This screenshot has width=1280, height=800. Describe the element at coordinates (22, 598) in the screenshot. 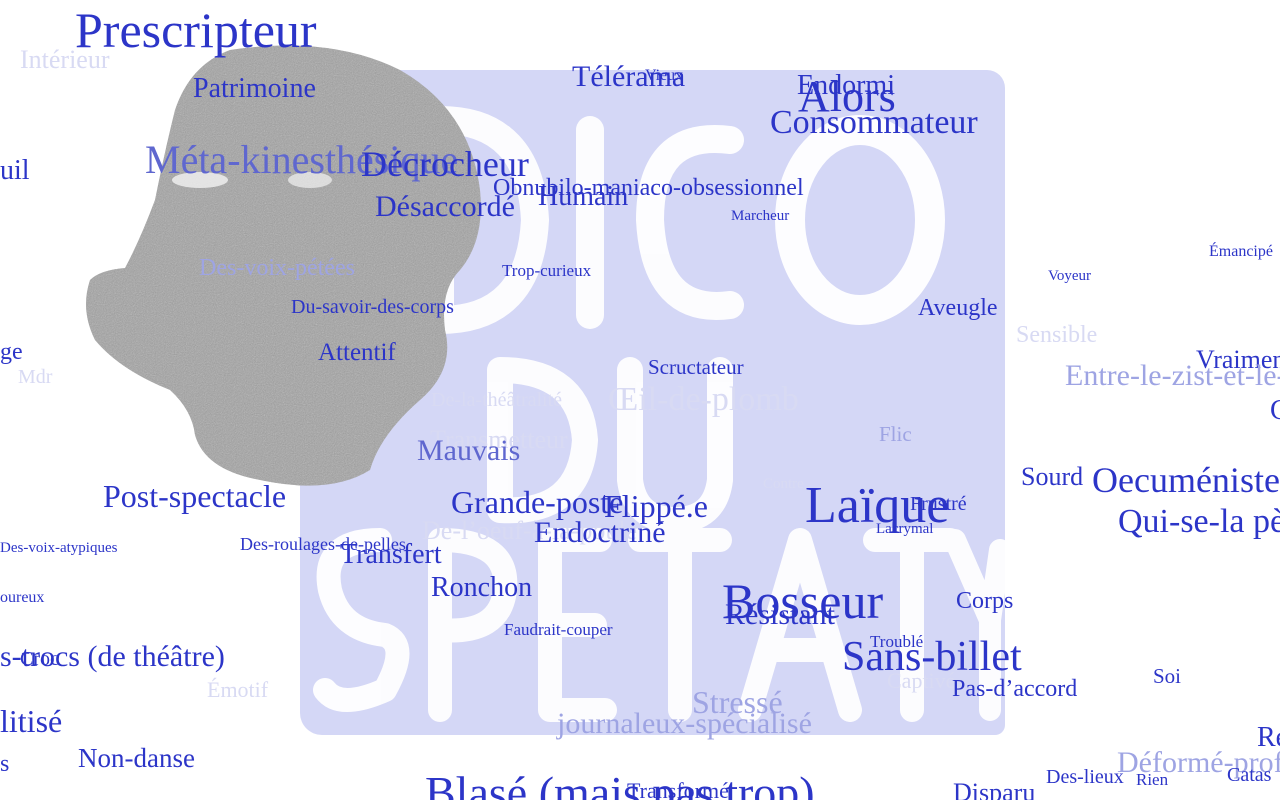

I see `word-oureux: oureux` at that location.